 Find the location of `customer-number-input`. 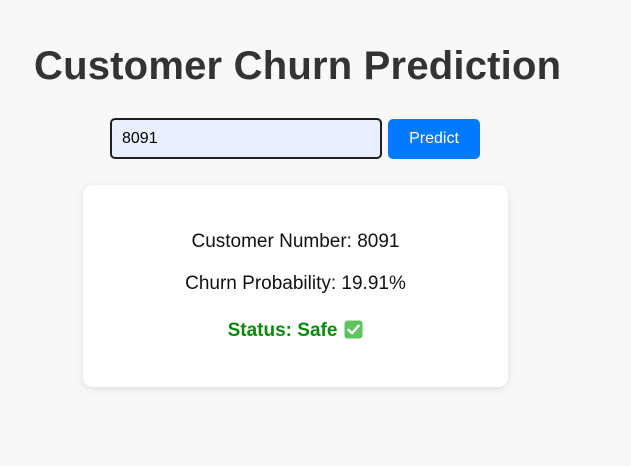

customer-number-input is located at coordinates (246, 138).